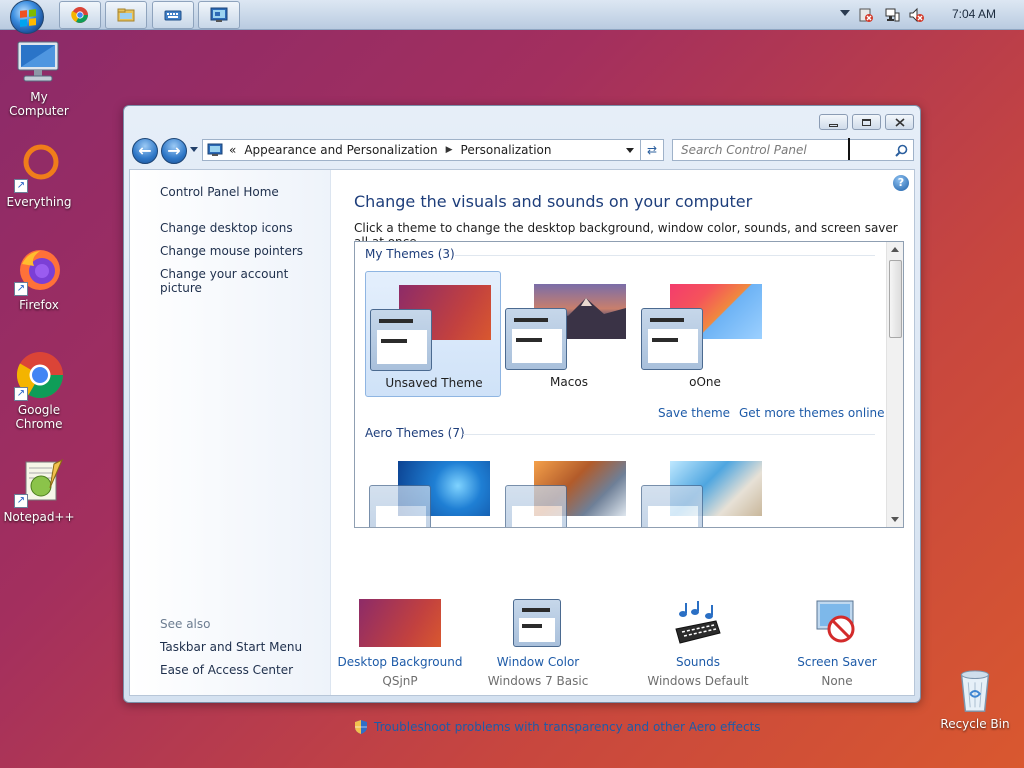 This screenshot has height=768, width=1024. I want to click on address-dropdown-icon, so click(630, 150).